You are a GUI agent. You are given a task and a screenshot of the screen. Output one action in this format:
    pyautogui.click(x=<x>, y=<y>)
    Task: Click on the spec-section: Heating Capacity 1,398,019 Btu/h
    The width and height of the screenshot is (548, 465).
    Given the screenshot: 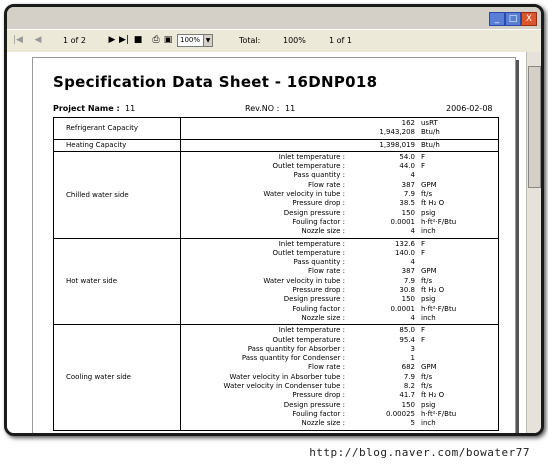 What is the action you would take?
    pyautogui.click(x=276, y=145)
    